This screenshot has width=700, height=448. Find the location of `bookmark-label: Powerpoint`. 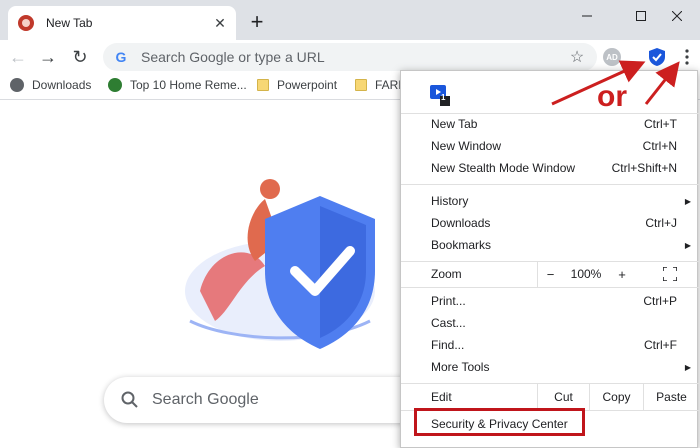

bookmark-label: Powerpoint is located at coordinates (307, 85).